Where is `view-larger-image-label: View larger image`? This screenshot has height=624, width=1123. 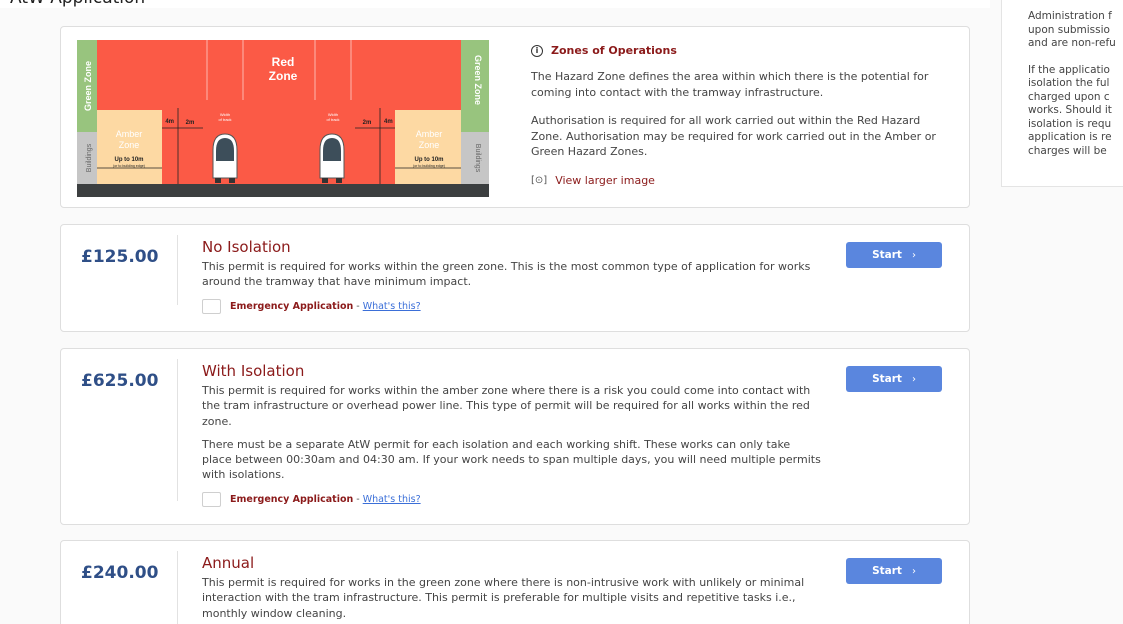 view-larger-image-label: View larger image is located at coordinates (605, 180).